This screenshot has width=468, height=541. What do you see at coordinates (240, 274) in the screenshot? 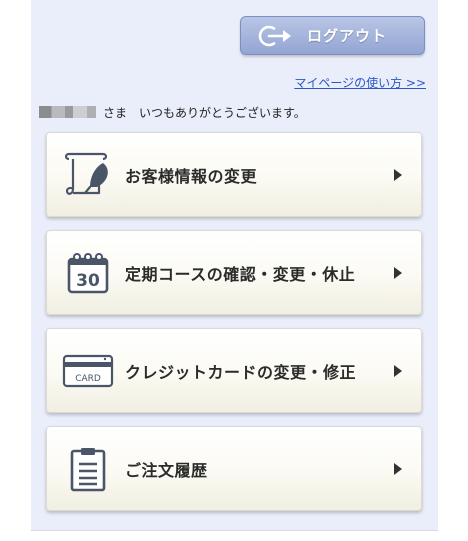
I see `menu-item-label: 定期コースの確認・変更・休止` at bounding box center [240, 274].